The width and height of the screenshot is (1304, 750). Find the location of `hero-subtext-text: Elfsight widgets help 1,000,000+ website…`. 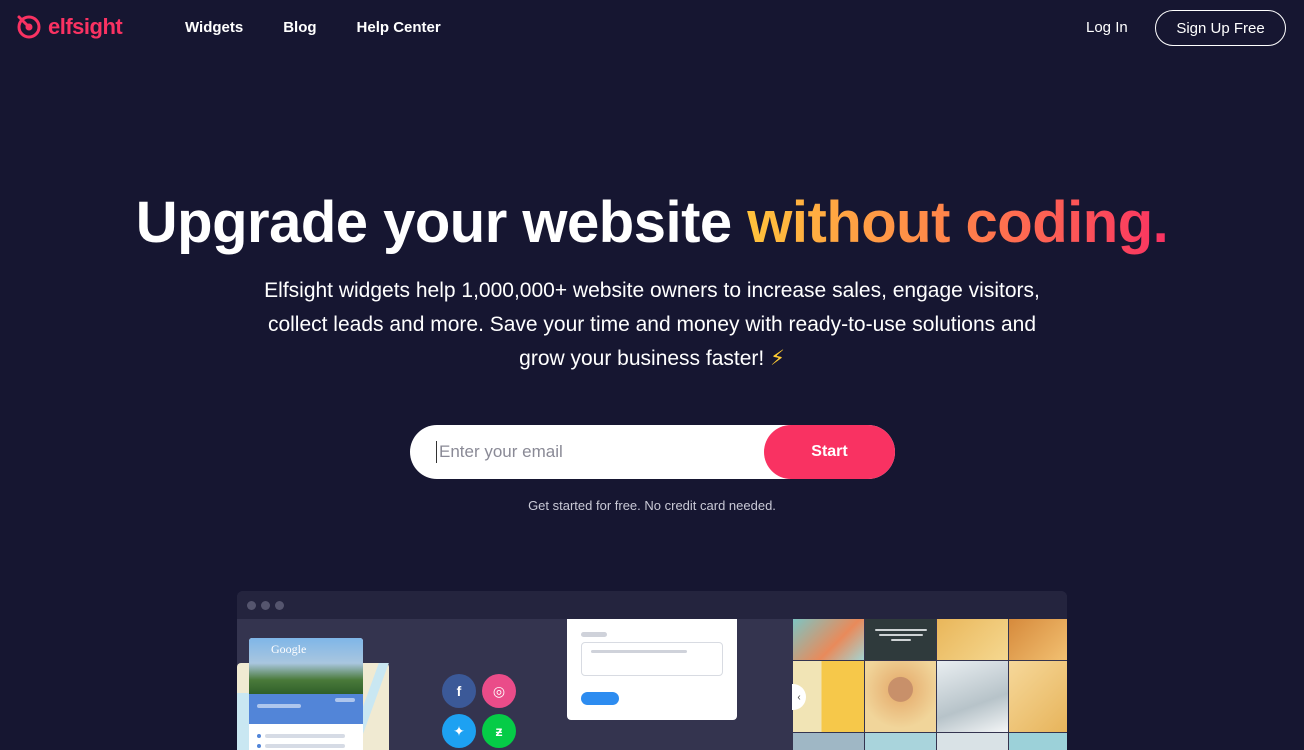

hero-subtext-text: Elfsight widgets help 1,000,000+ website… is located at coordinates (652, 324).